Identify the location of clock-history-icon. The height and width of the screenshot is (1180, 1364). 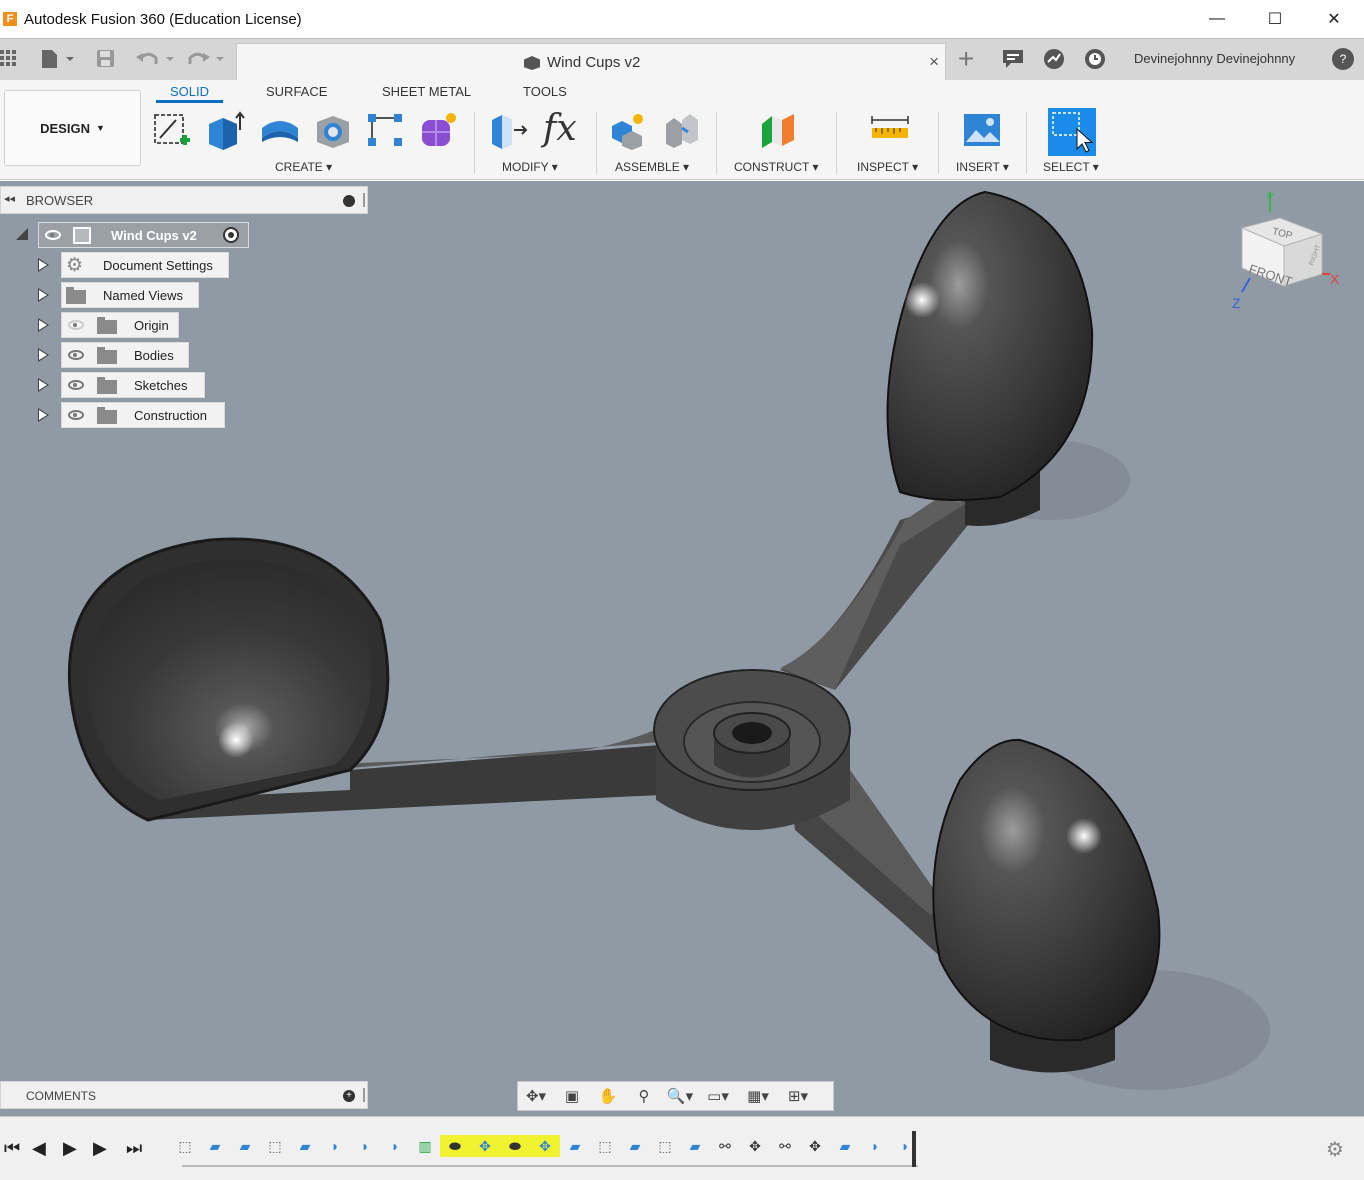
(1095, 59).